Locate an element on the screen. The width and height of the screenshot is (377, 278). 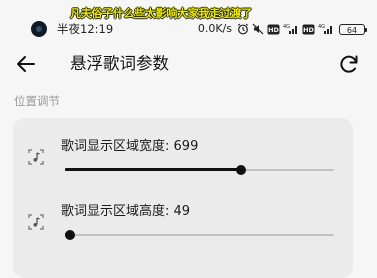
alarm-icon is located at coordinates (243, 29).